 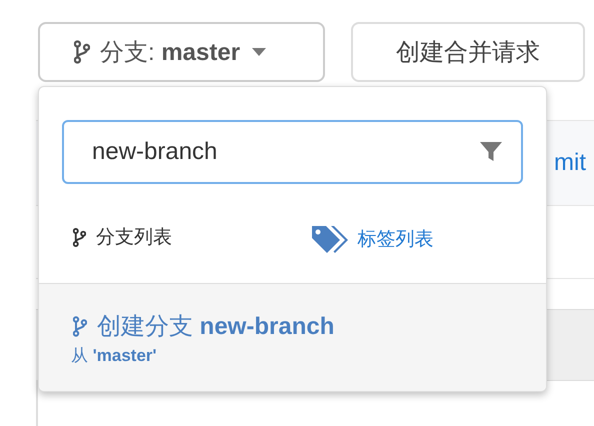 What do you see at coordinates (329, 239) in the screenshot?
I see `tags-icon` at bounding box center [329, 239].